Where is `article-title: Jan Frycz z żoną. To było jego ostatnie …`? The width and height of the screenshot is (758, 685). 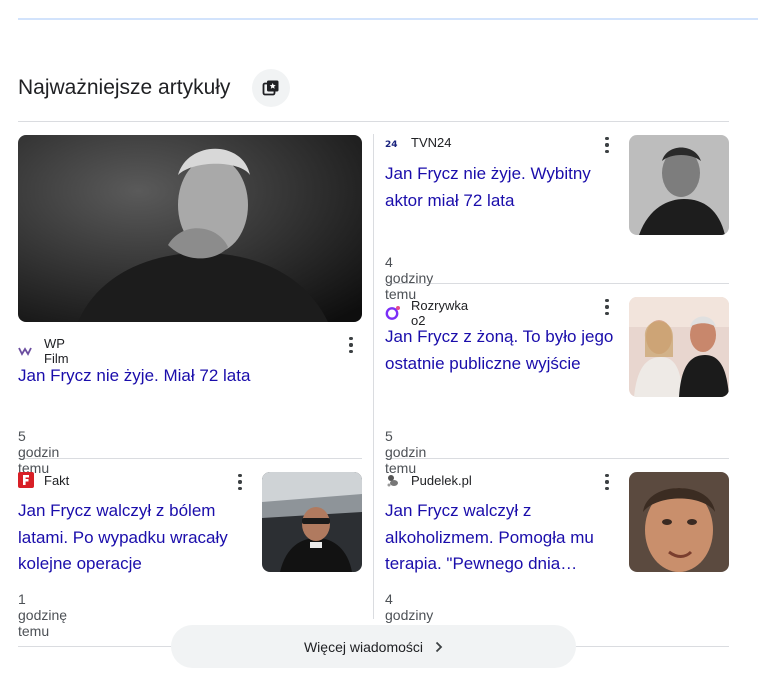
article-title: Jan Frycz z żoną. To było jego ostatnie … is located at coordinates (500, 350).